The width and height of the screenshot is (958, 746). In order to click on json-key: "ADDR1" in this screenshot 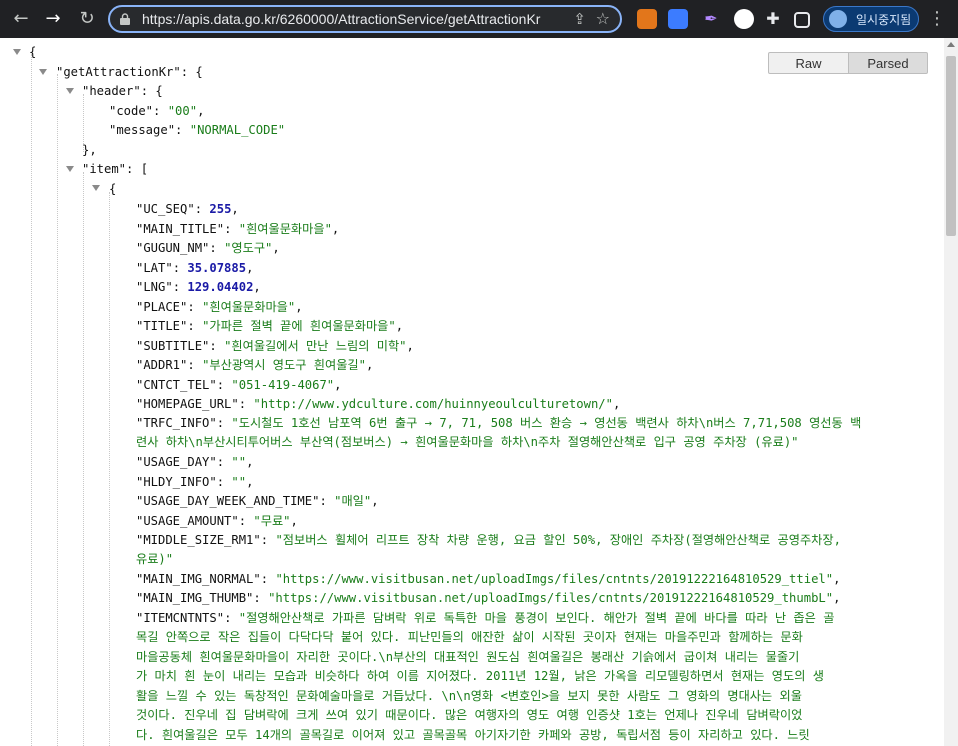, I will do `click(162, 365)`.